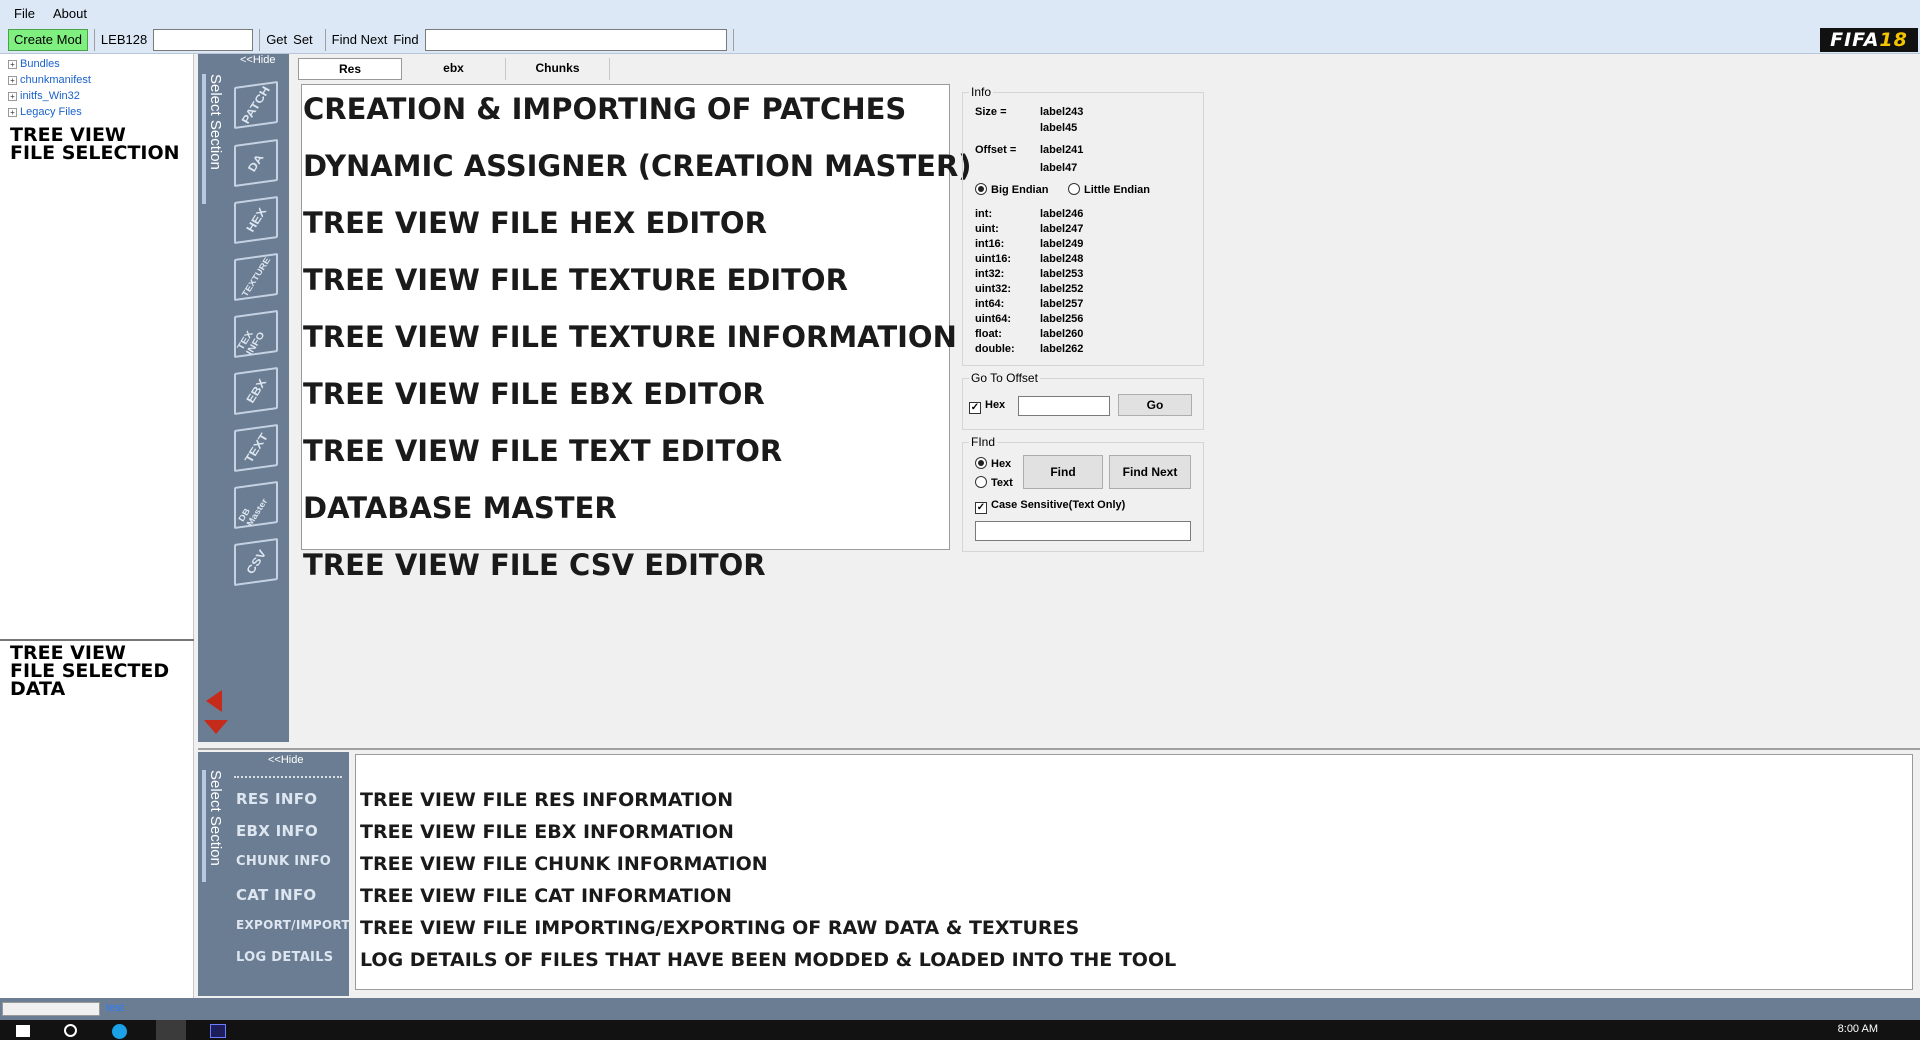 The width and height of the screenshot is (1920, 1040). What do you see at coordinates (534, 394) in the screenshot?
I see `section-ebx-editor: TREE VIEW FILE EBX EDITOR` at bounding box center [534, 394].